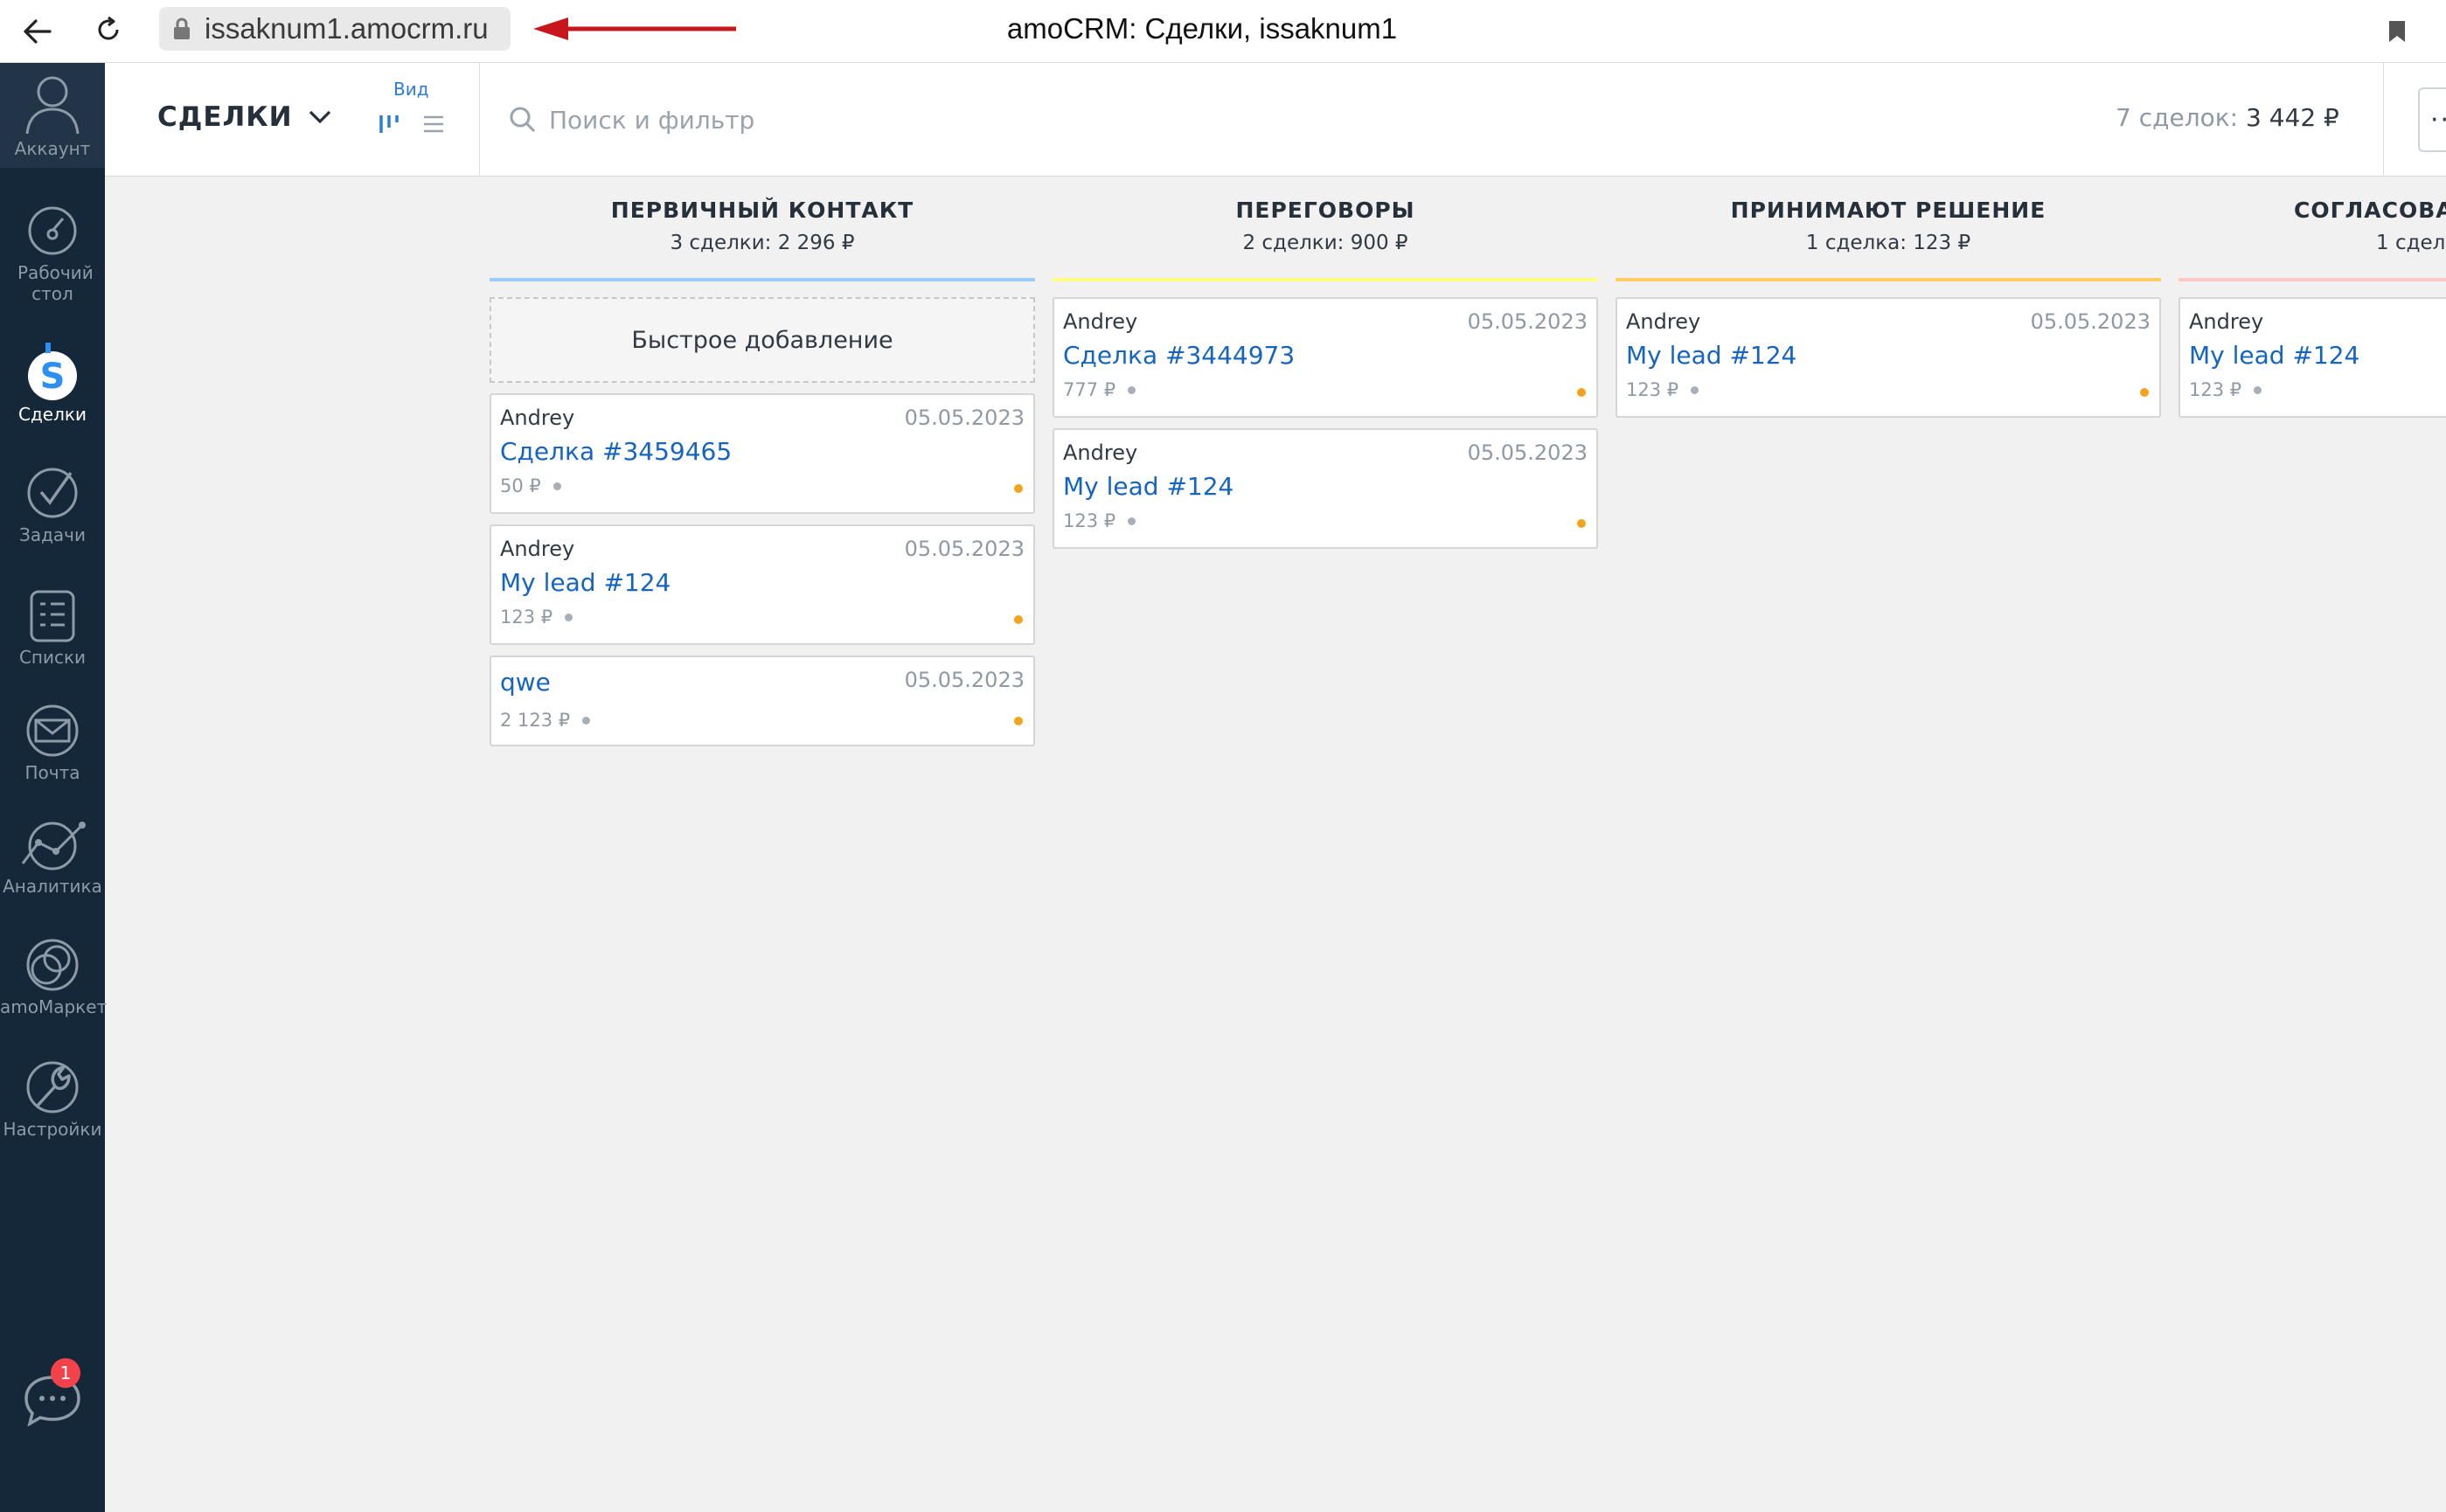 This screenshot has width=2446, height=1512. What do you see at coordinates (52, 492) in the screenshot?
I see `tasks-icon` at bounding box center [52, 492].